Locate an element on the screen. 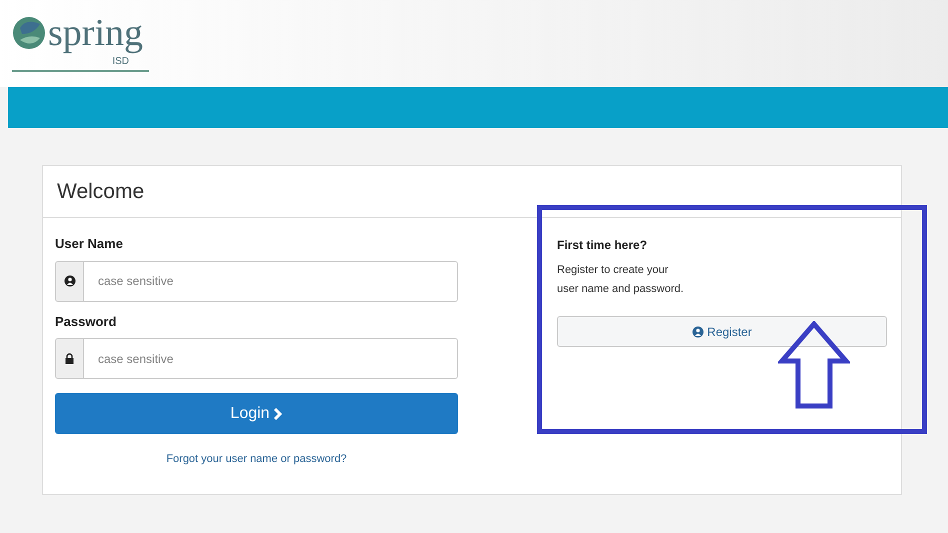 The image size is (948, 533). forgot-link: Forgot your user name or password? is located at coordinates (256, 459).